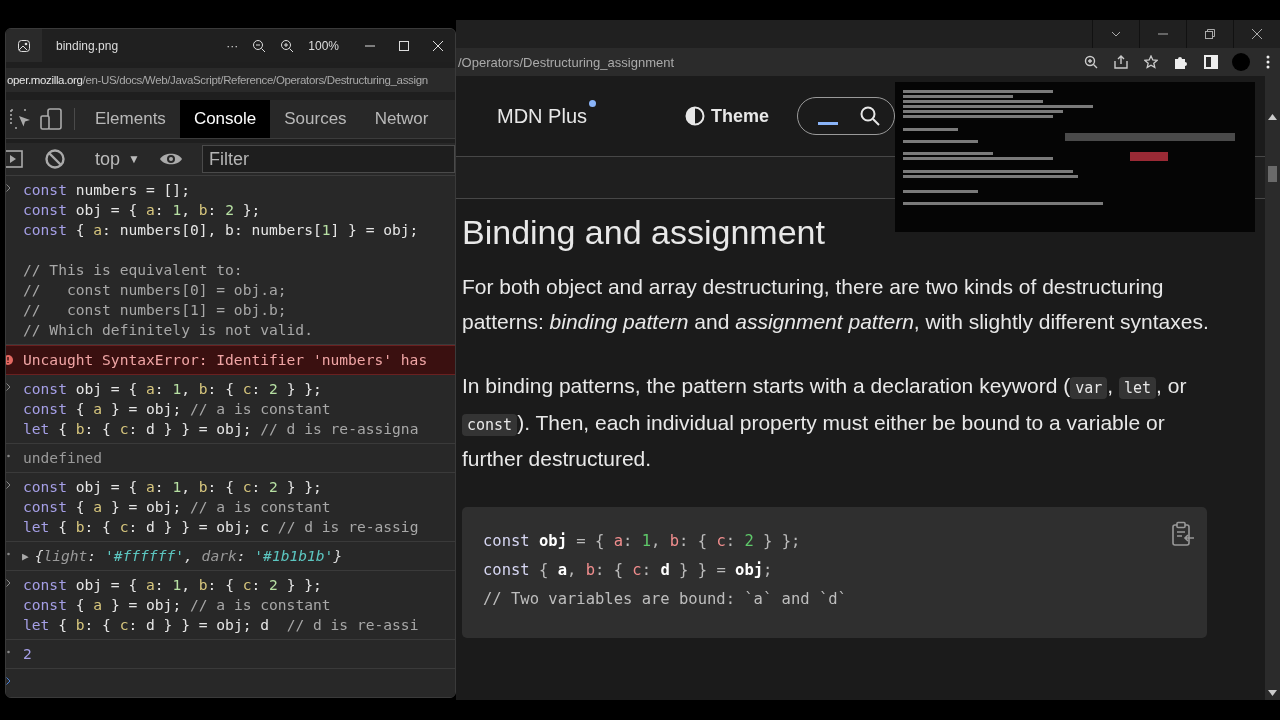  Describe the element at coordinates (592, 103) in the screenshot. I see `notification-dot` at that location.